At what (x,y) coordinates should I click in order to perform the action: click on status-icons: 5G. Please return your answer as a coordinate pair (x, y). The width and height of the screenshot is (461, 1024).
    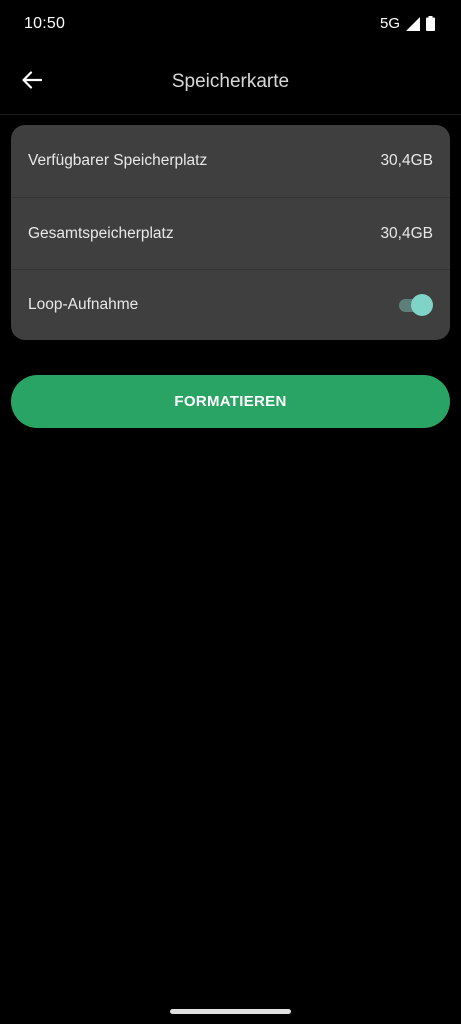
    Looking at the image, I should click on (407, 23).